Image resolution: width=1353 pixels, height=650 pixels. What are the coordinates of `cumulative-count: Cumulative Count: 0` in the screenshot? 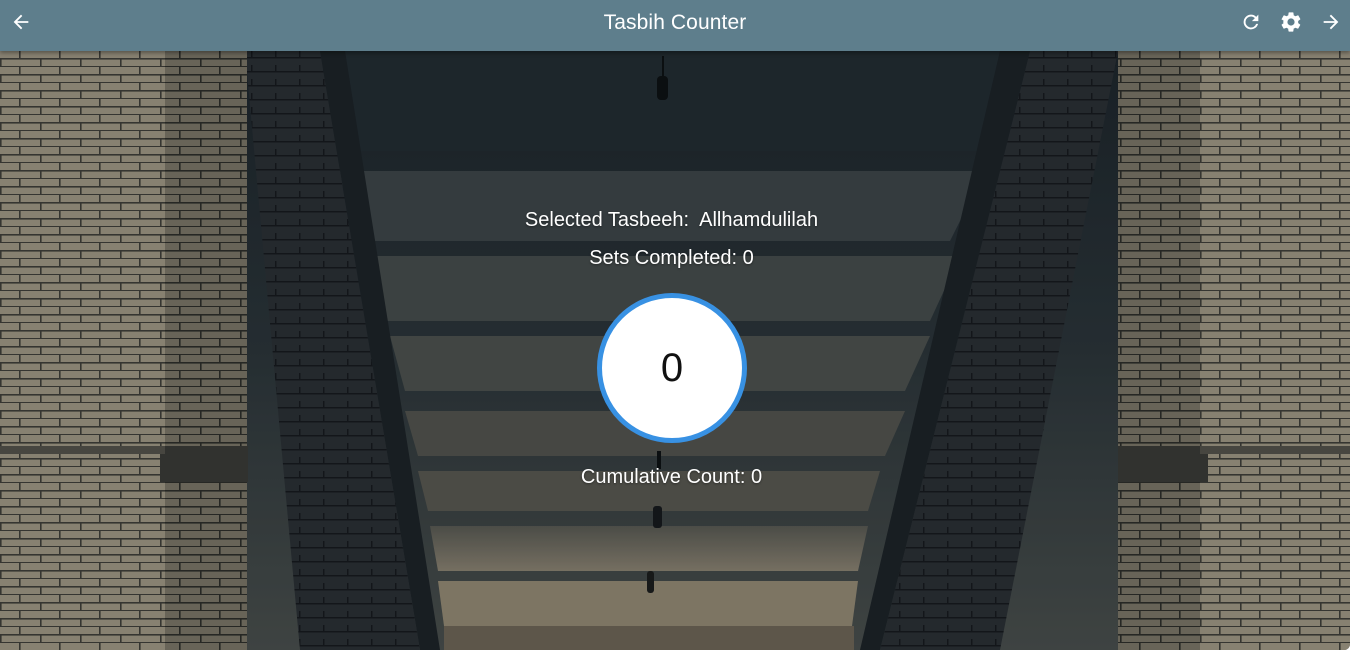 It's located at (671, 477).